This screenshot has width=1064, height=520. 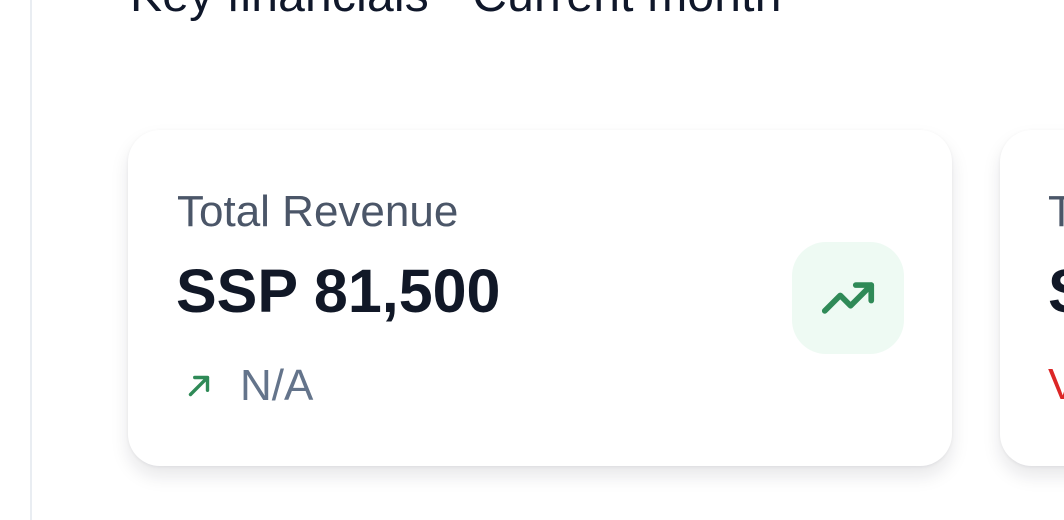 I want to click on card-label: T, so click(x=1056, y=211).